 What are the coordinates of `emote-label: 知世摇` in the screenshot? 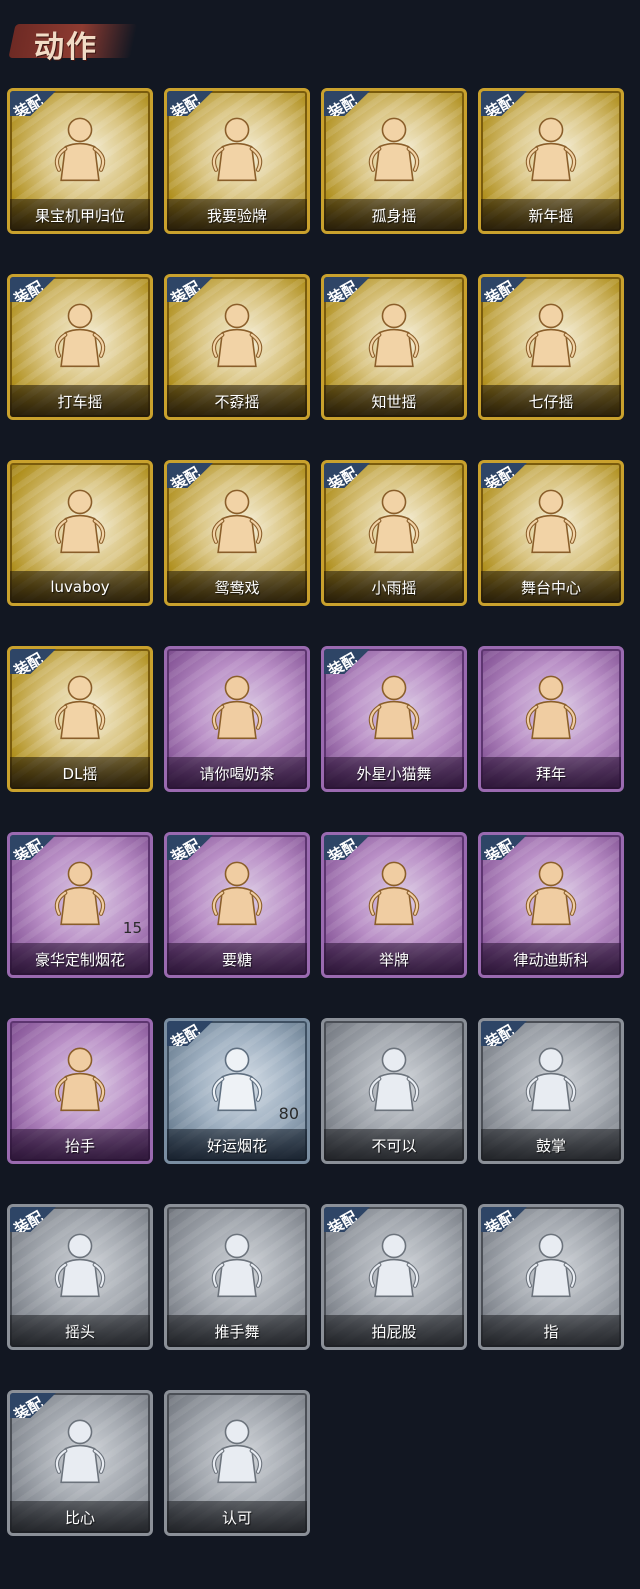 It's located at (394, 401).